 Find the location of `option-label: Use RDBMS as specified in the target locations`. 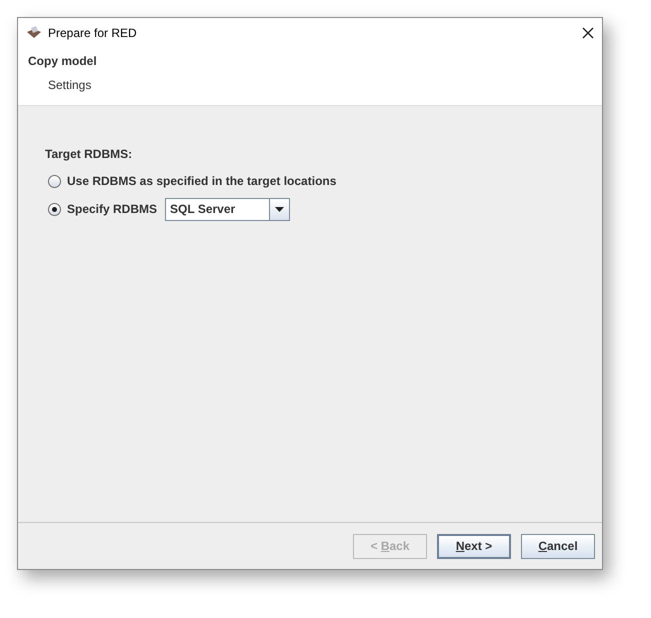

option-label: Use RDBMS as specified in the target locations is located at coordinates (201, 181).